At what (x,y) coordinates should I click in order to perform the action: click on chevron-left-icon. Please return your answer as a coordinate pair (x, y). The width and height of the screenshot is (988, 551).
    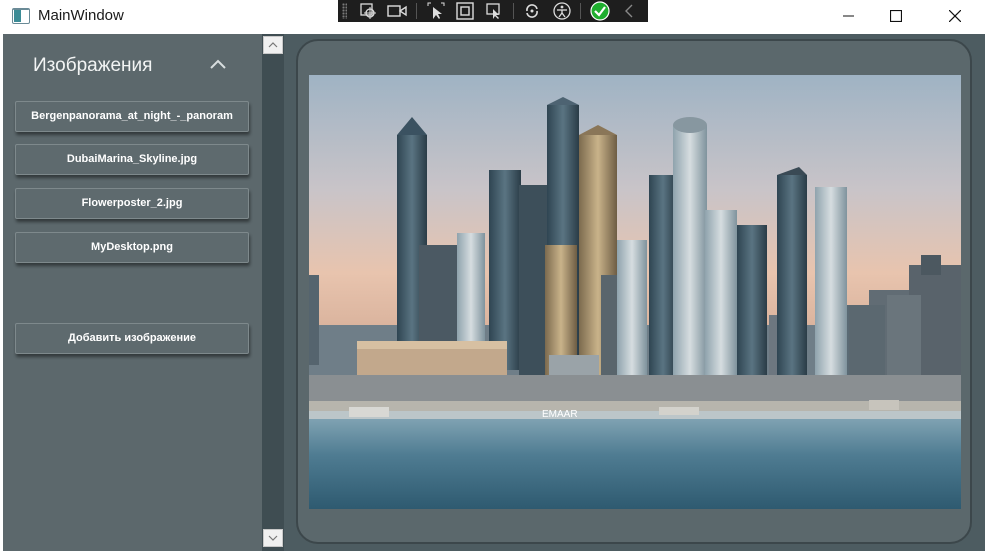
    Looking at the image, I should click on (629, 11).